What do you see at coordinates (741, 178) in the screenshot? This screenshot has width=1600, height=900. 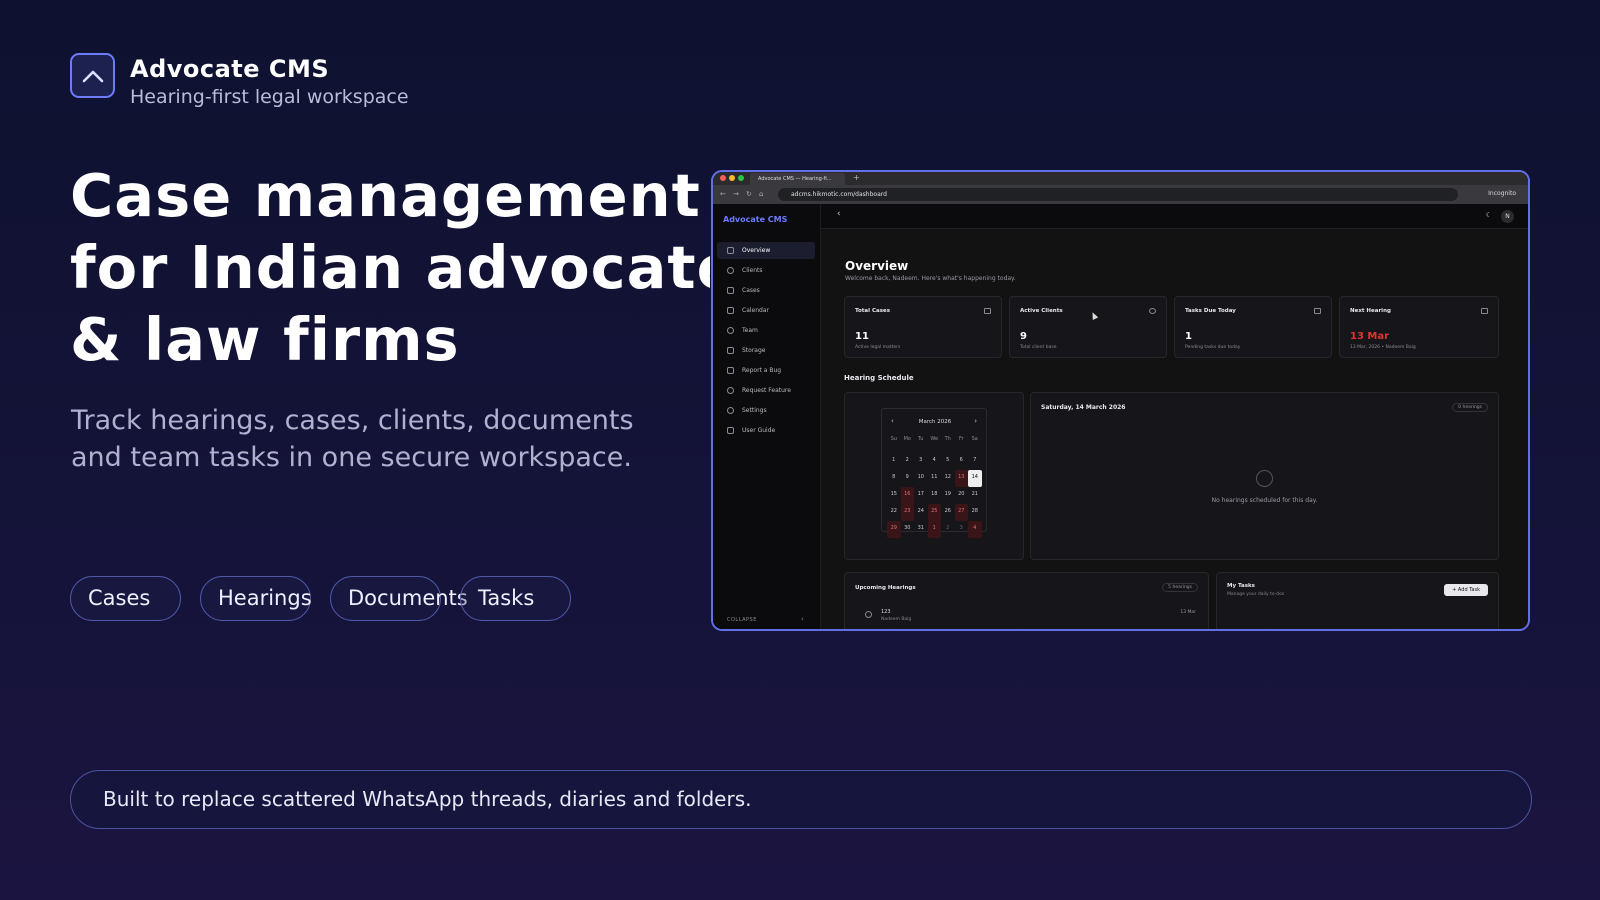 I see `maximize-window-dot` at bounding box center [741, 178].